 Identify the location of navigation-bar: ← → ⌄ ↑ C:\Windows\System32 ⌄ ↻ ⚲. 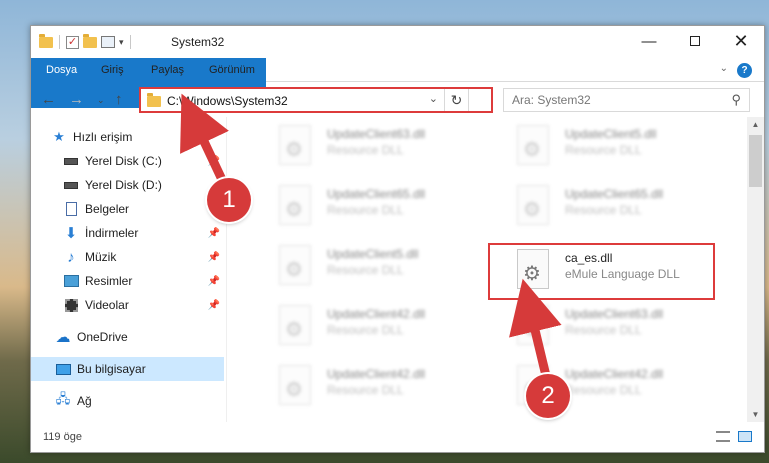
(397, 100).